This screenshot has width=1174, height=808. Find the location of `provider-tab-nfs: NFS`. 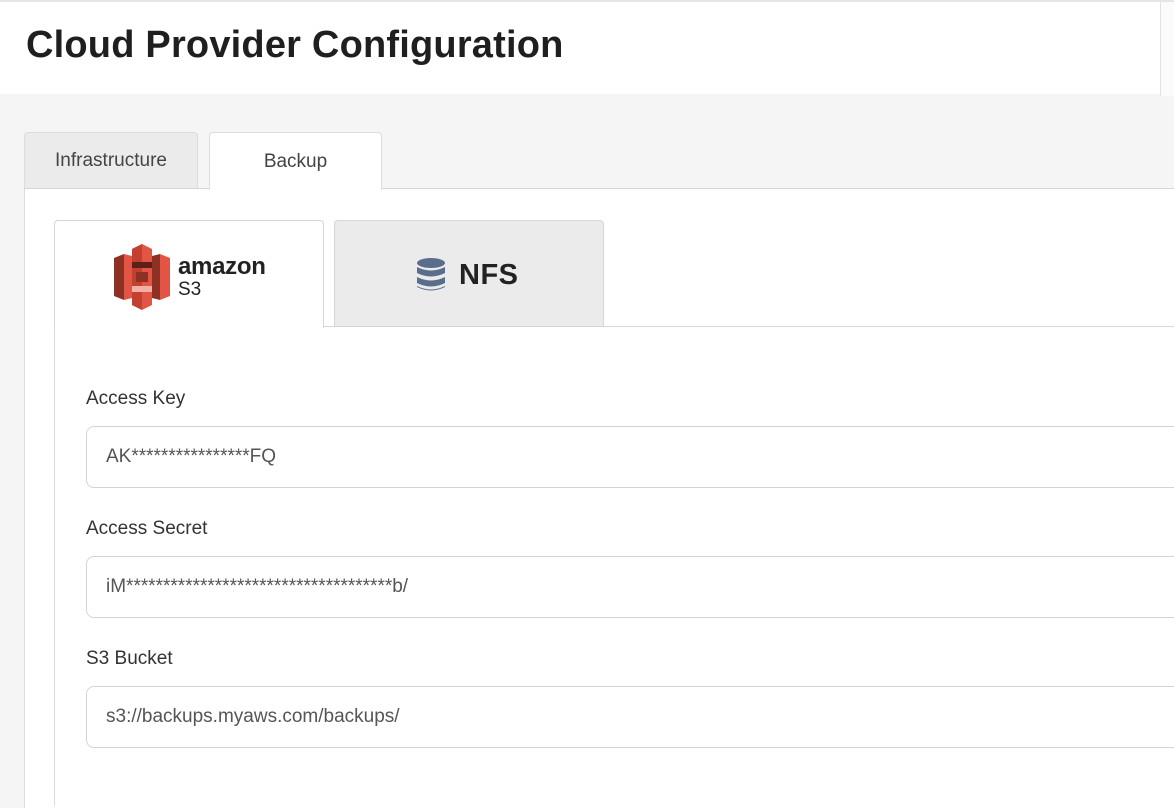

provider-tab-nfs: NFS is located at coordinates (469, 273).